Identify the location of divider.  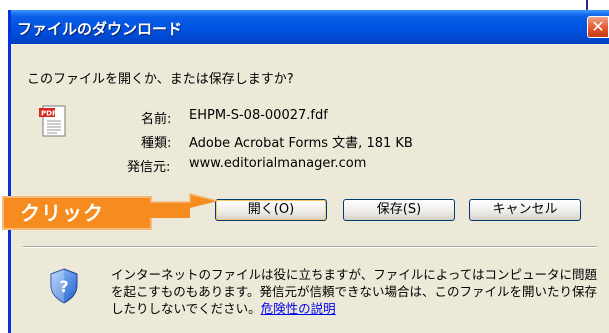
(310, 247).